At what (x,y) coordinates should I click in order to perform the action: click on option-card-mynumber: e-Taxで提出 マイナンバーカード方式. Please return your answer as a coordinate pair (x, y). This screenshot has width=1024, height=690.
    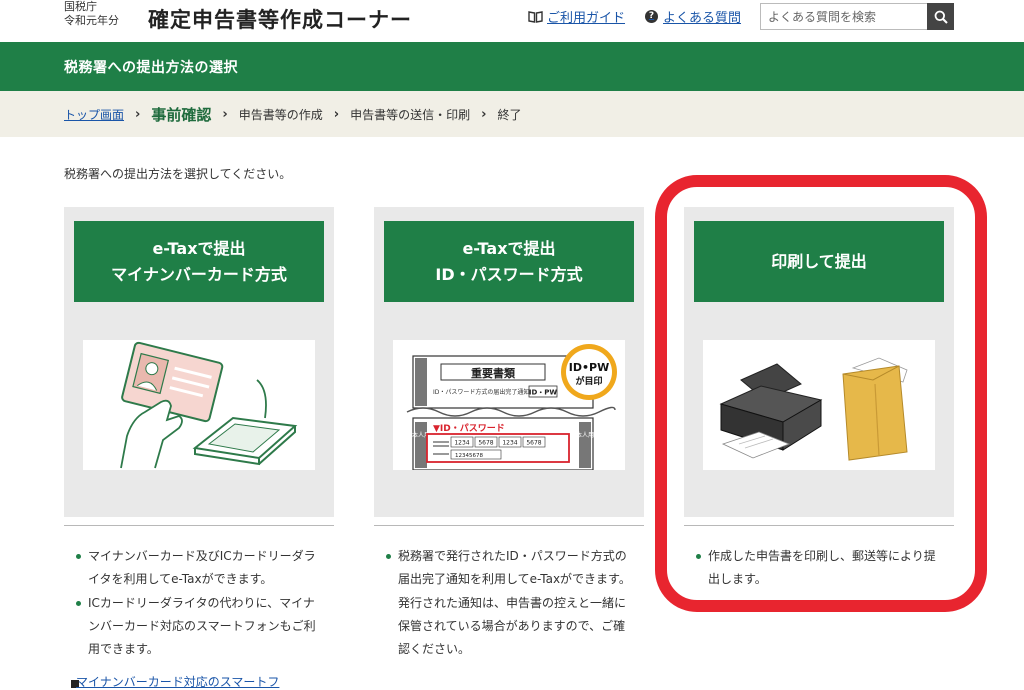
    Looking at the image, I should click on (199, 362).